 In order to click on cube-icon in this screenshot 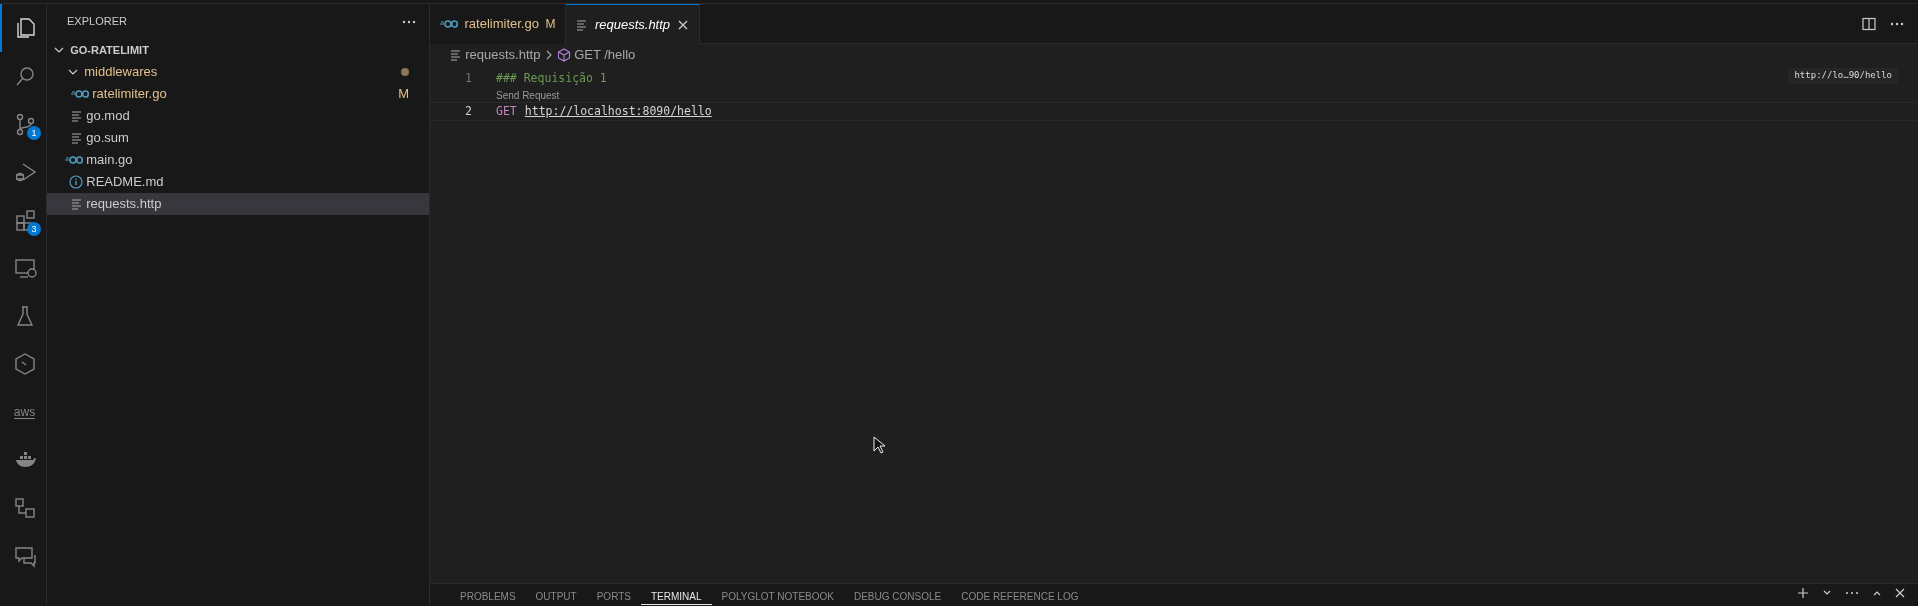, I will do `click(563, 55)`.